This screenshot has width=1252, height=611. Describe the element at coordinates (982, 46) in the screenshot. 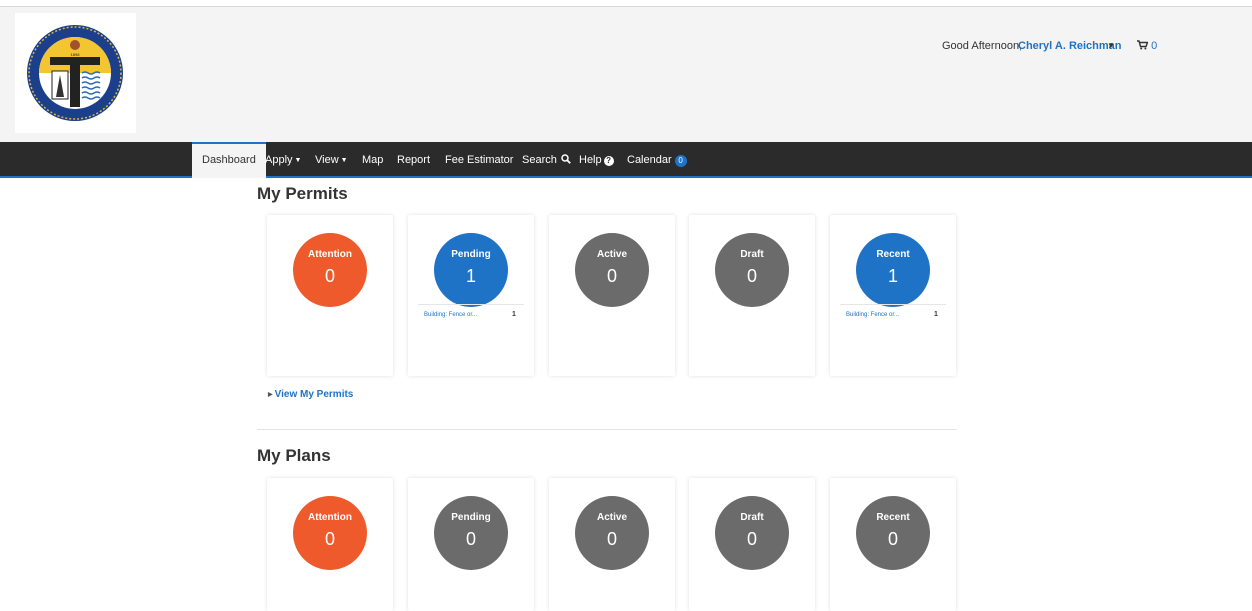

I see `greeting-text: Good Afternoon,` at that location.